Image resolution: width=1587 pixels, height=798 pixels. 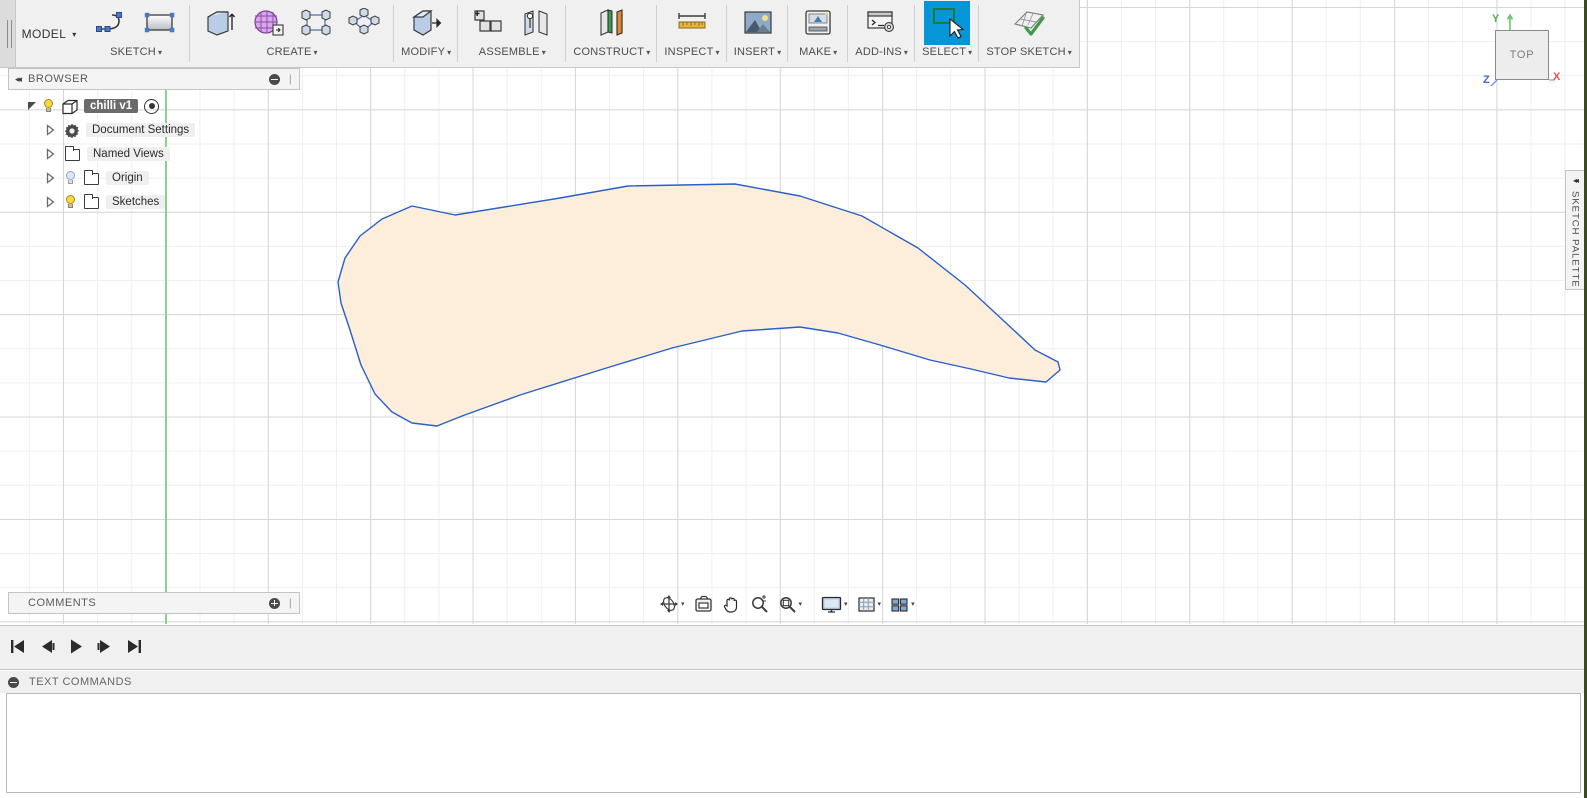 I want to click on viewports-icon: ▾, so click(x=902, y=604).